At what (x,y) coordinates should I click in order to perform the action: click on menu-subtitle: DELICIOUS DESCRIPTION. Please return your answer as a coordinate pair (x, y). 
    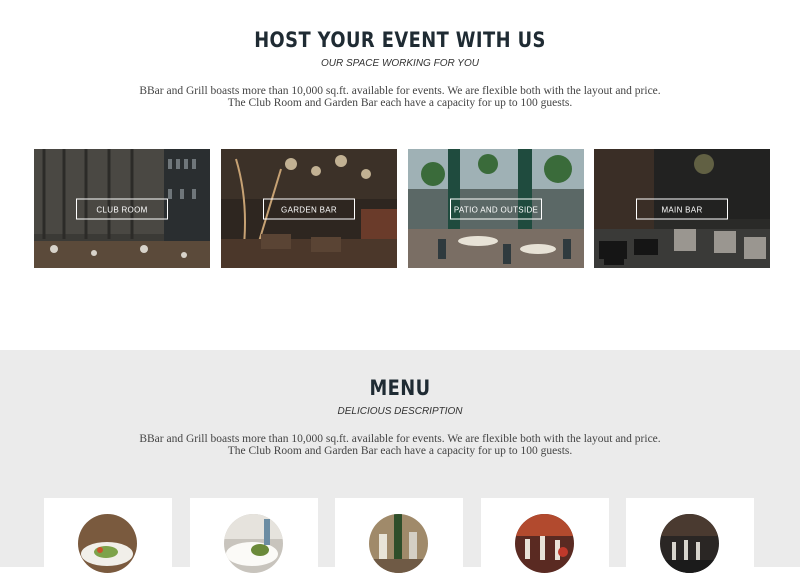
    Looking at the image, I should click on (400, 411).